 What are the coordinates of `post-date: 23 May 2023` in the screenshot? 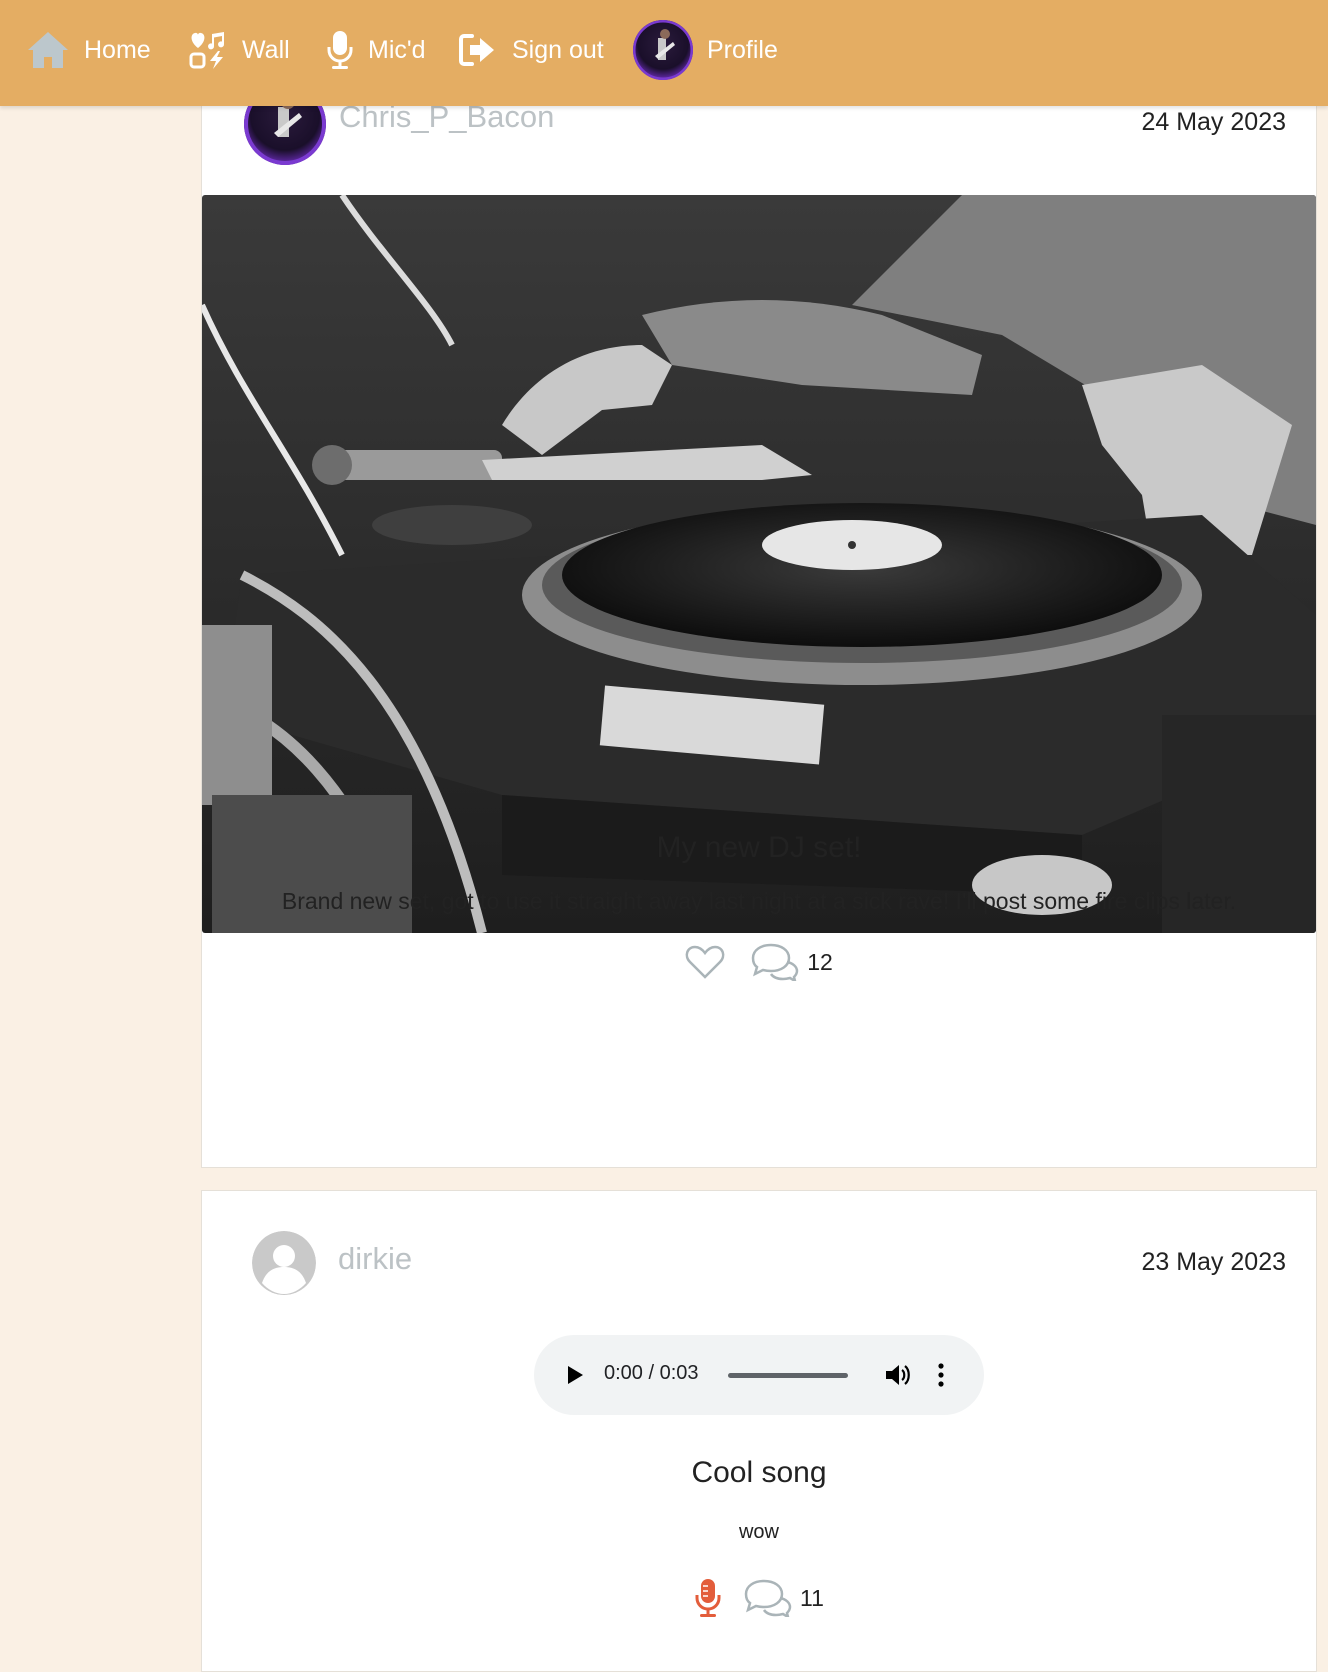 It's located at (1213, 1262).